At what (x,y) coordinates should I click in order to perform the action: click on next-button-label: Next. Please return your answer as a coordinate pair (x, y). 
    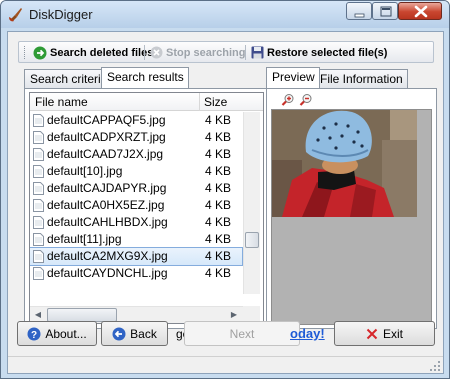
    Looking at the image, I should click on (242, 333).